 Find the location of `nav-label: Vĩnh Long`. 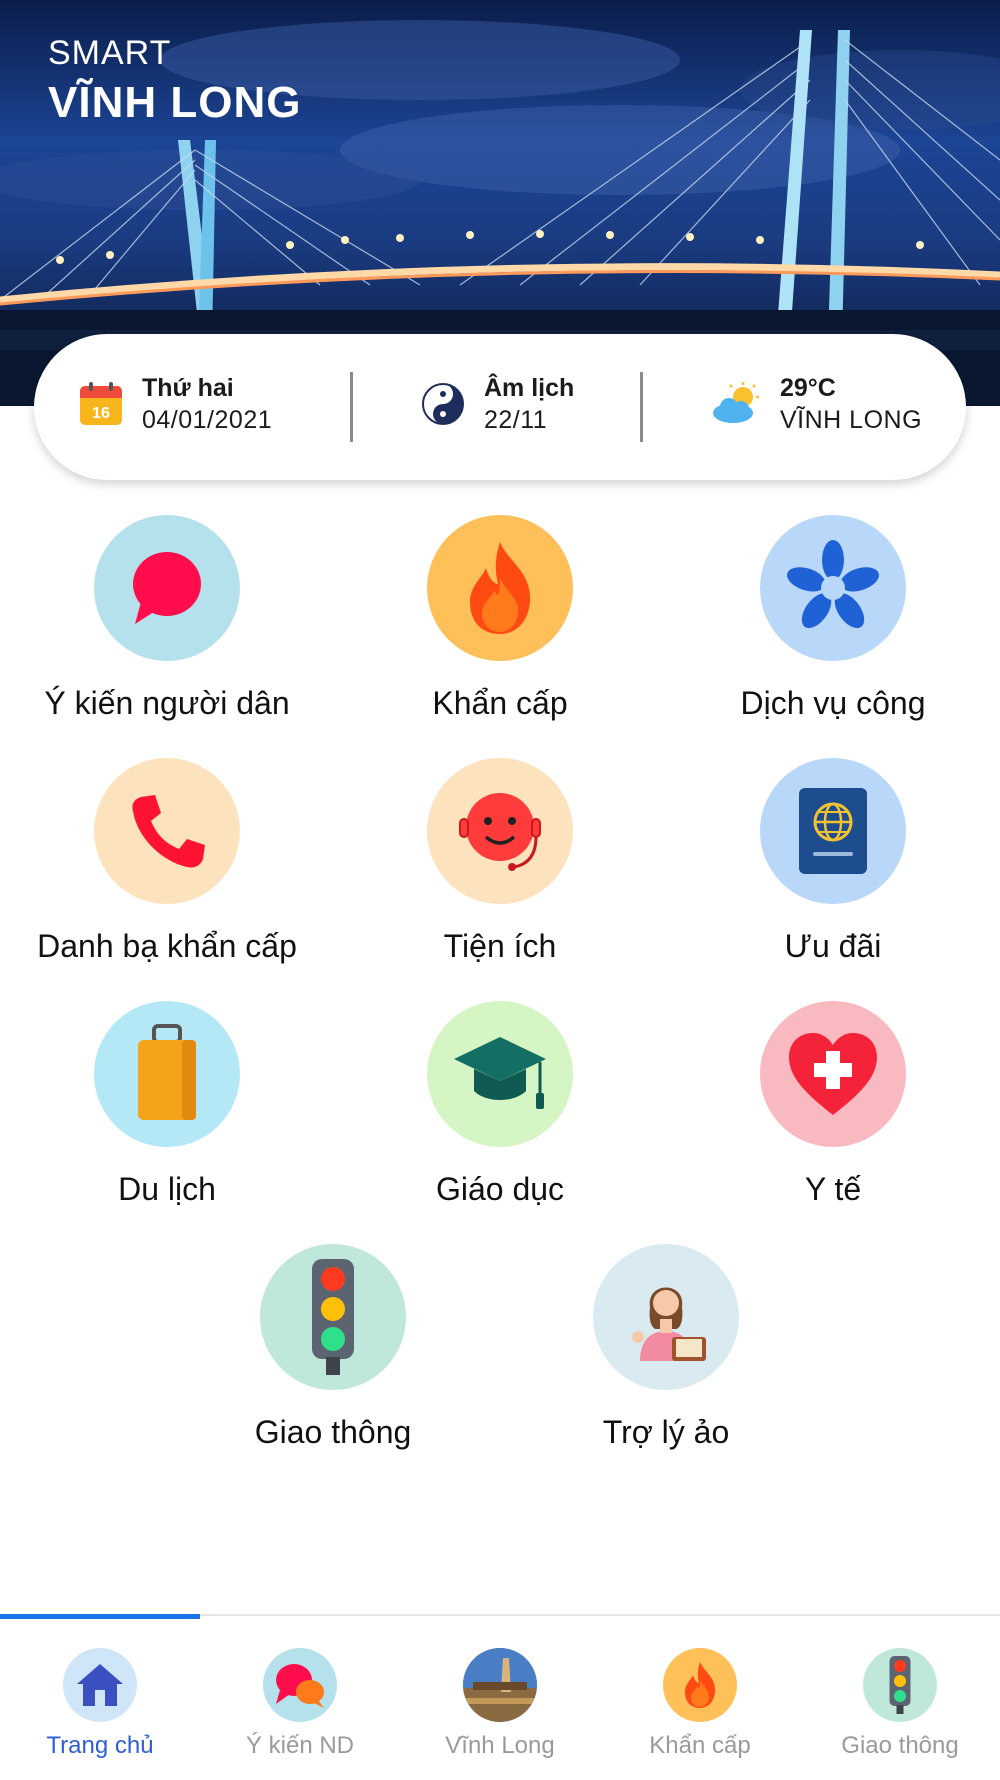

nav-label: Vĩnh Long is located at coordinates (500, 1745).